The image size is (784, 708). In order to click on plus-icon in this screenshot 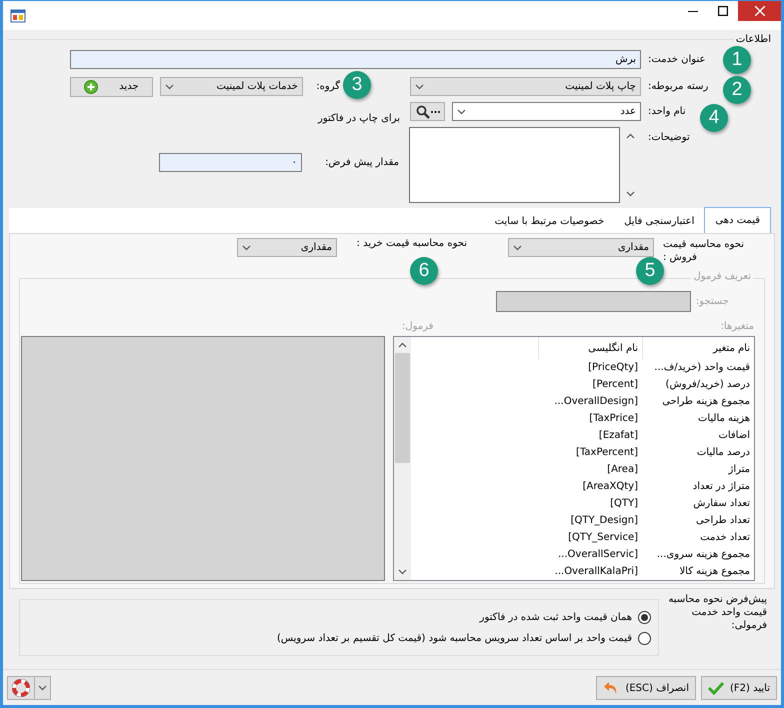, I will do `click(91, 87)`.